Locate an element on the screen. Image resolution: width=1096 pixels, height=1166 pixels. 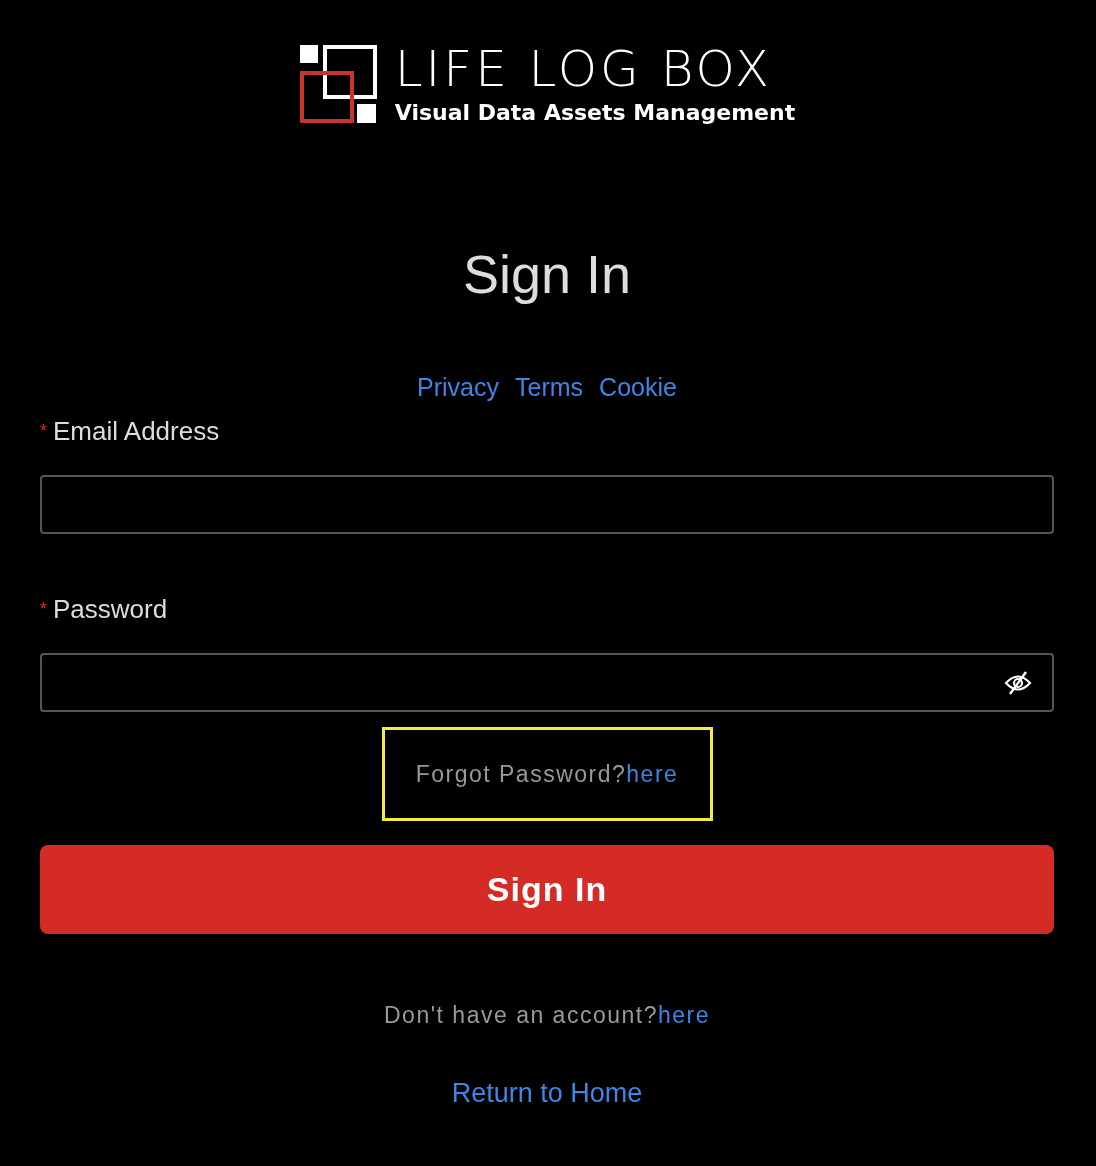
eye-slash-icon is located at coordinates (1018, 682).